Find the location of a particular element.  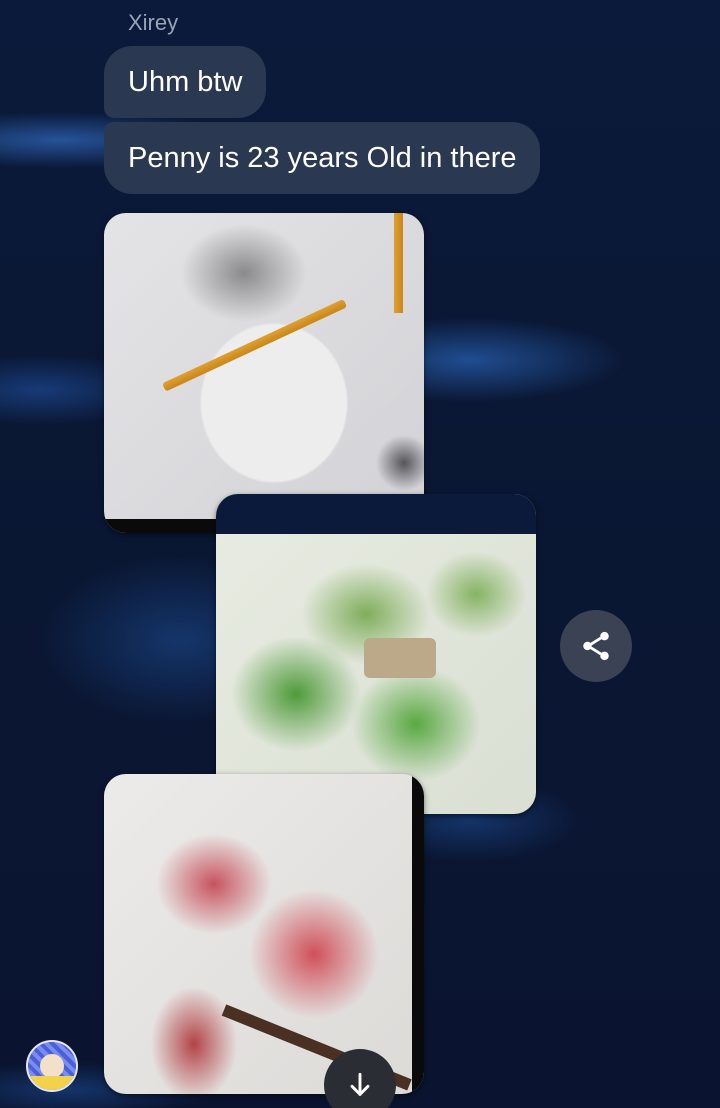

share-icon is located at coordinates (596, 646).